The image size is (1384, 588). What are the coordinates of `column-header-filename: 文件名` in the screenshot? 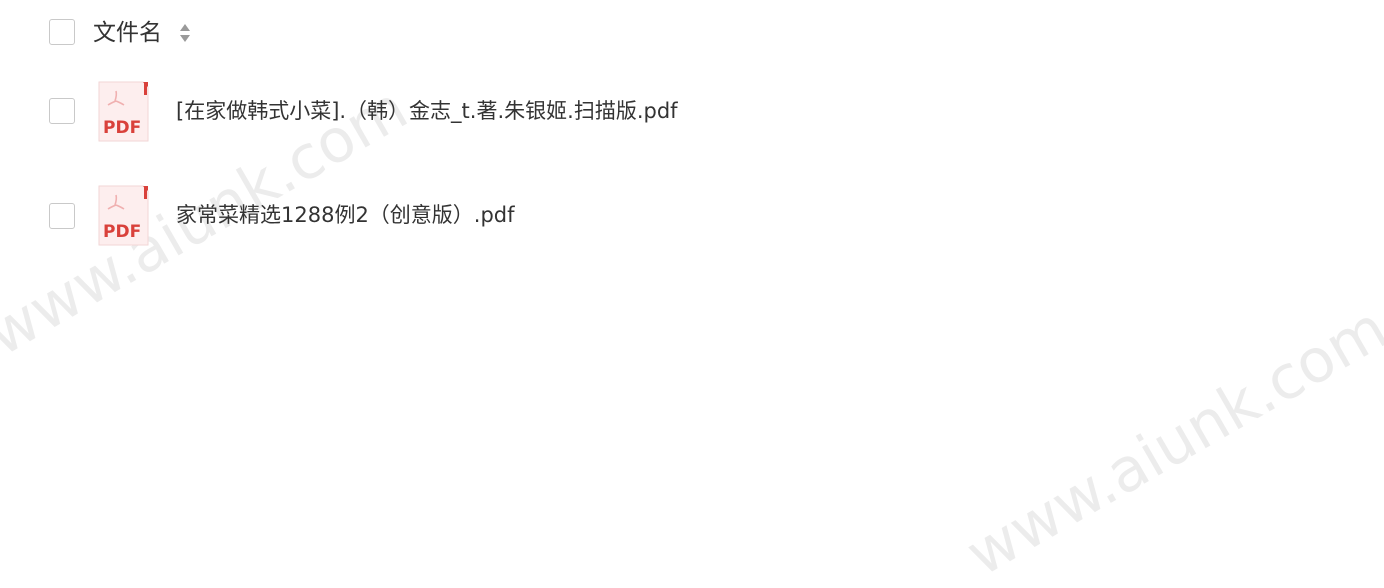 It's located at (127, 33).